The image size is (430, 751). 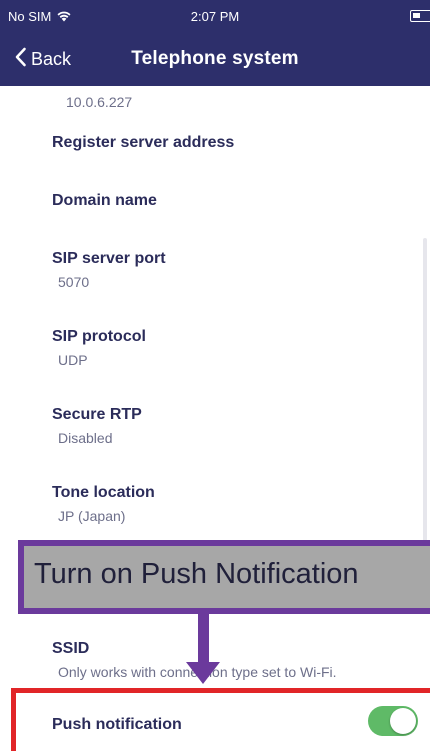 What do you see at coordinates (97, 414) in the screenshot?
I see `list-item-title: Secure RTP` at bounding box center [97, 414].